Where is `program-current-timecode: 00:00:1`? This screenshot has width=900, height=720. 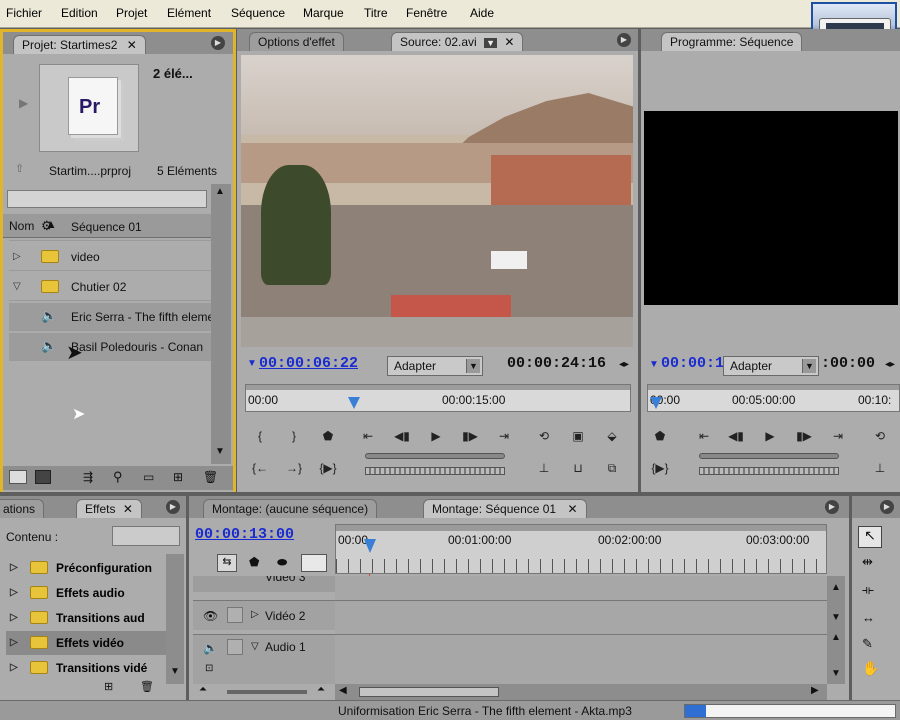 program-current-timecode: 00:00:1 is located at coordinates (692, 363).